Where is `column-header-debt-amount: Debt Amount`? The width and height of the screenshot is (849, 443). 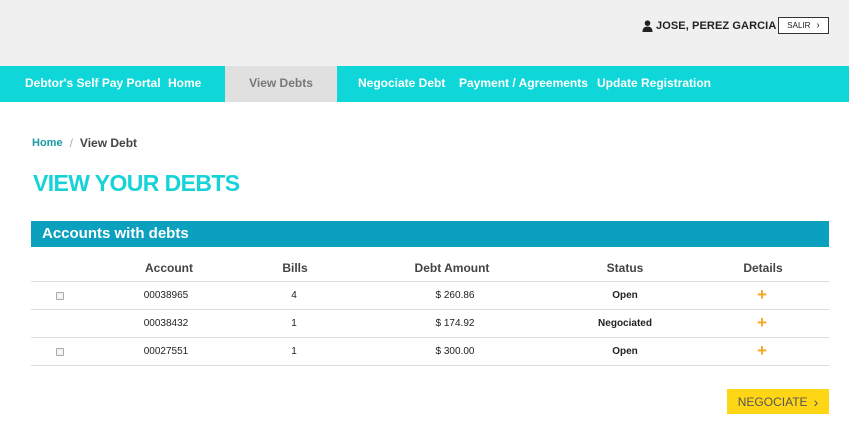 column-header-debt-amount: Debt Amount is located at coordinates (452, 268).